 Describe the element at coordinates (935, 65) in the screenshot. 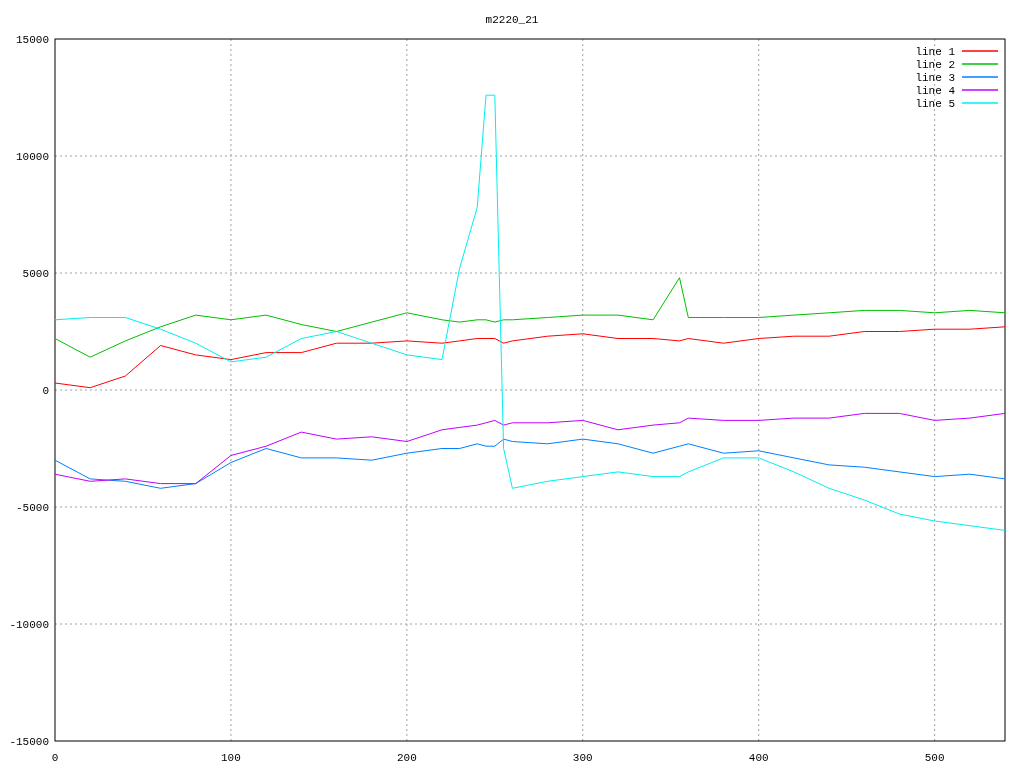

I see `legend-label: line 2` at that location.